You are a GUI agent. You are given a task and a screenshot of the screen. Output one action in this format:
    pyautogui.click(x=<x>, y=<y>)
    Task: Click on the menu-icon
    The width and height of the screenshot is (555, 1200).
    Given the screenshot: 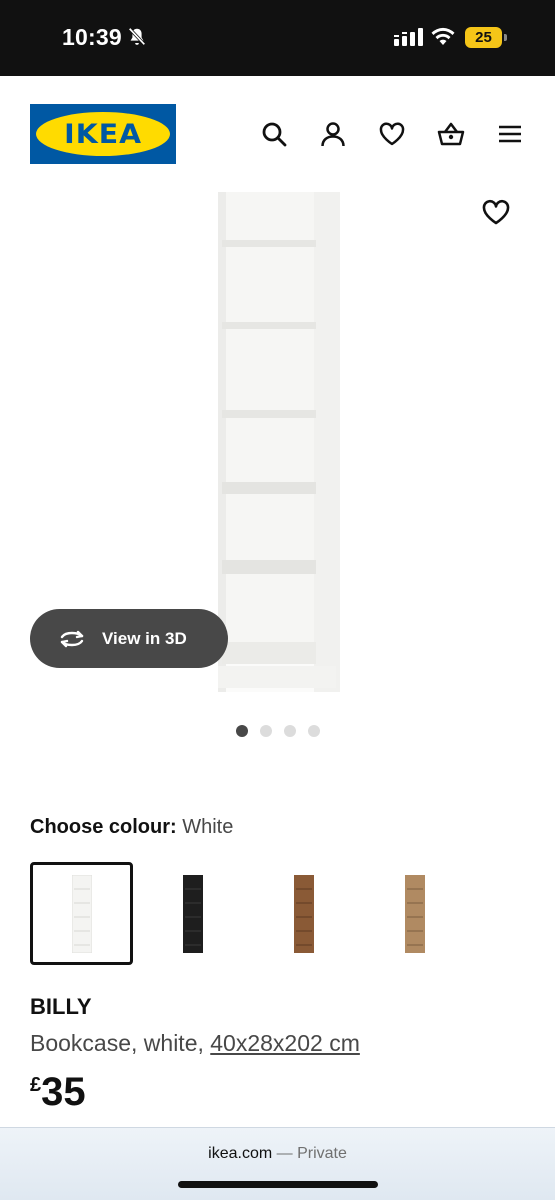 What is the action you would take?
    pyautogui.click(x=510, y=134)
    